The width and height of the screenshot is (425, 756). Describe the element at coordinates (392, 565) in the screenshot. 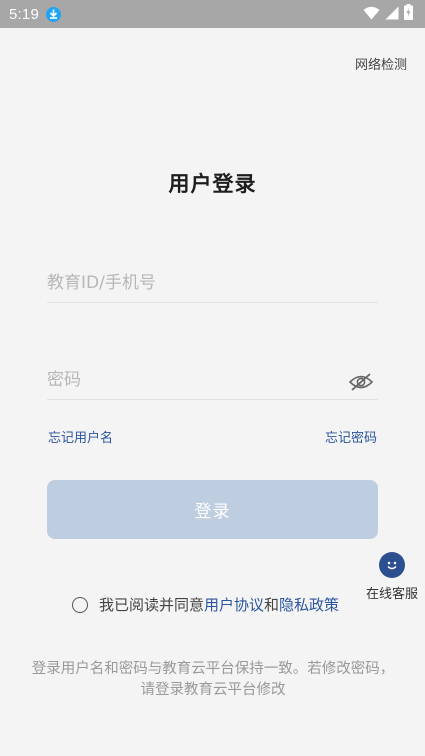

I see `smiley-chat-icon` at that location.